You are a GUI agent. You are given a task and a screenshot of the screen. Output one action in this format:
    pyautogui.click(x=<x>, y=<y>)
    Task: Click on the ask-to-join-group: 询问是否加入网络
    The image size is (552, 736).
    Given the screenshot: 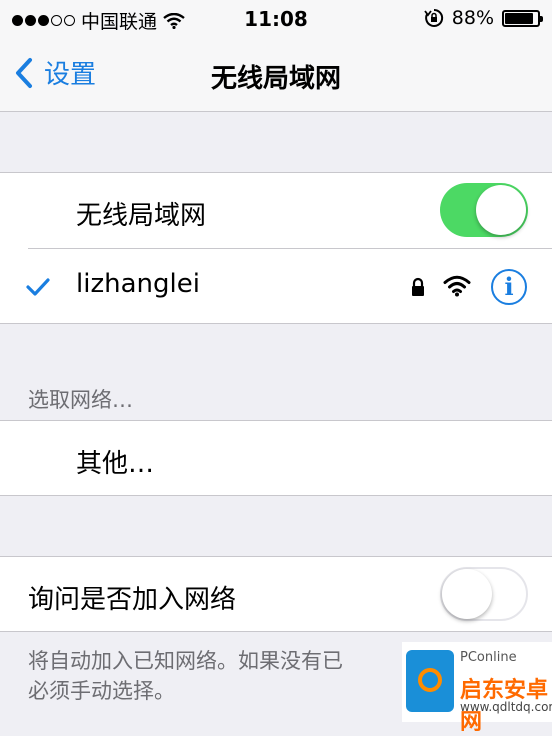 What is the action you would take?
    pyautogui.click(x=276, y=594)
    